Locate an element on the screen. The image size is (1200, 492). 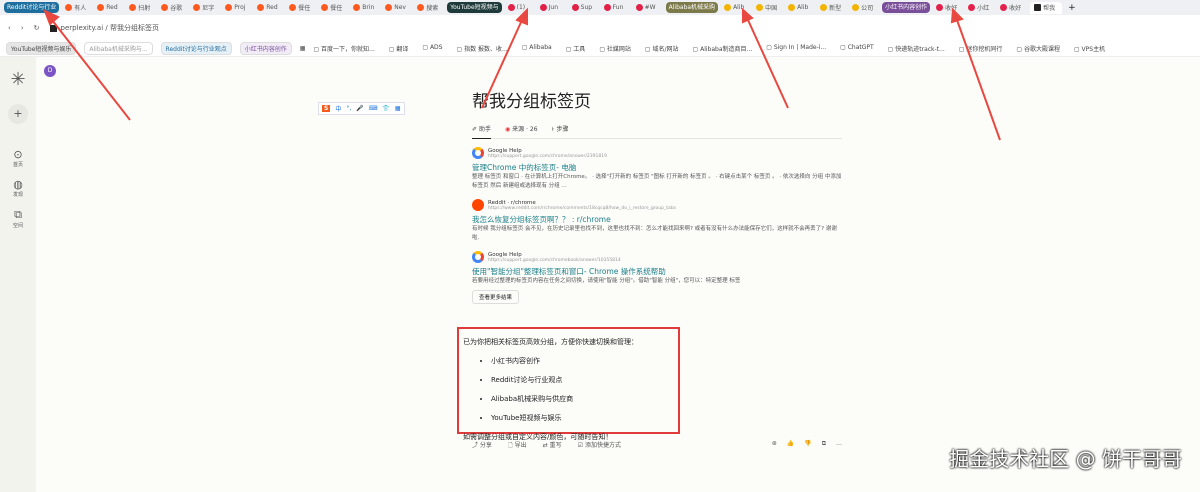
group-list-item: Alibaba机械采购与供应商 is located at coordinates (582, 399).